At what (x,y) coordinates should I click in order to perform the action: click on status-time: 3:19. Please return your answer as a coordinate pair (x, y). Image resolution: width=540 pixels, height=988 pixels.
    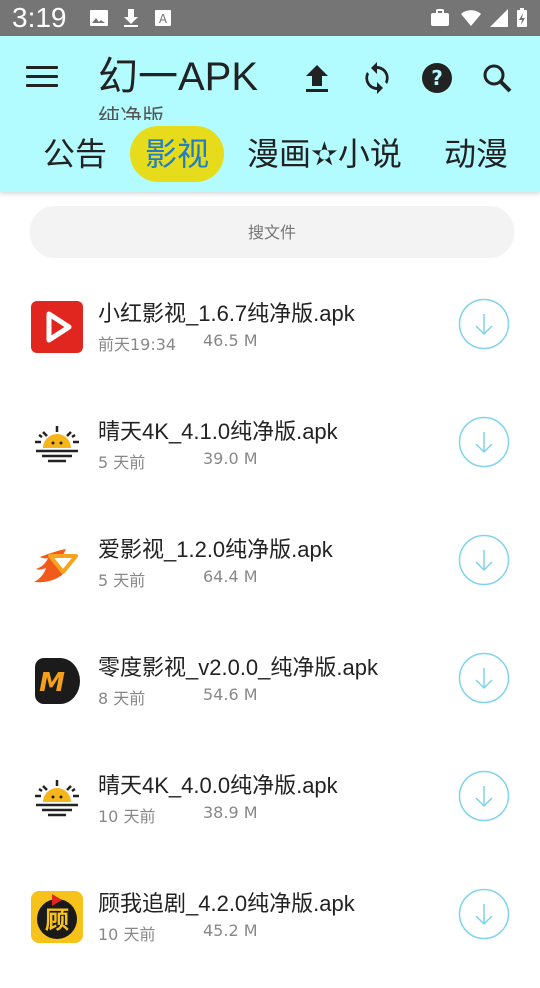
    Looking at the image, I should click on (39, 17).